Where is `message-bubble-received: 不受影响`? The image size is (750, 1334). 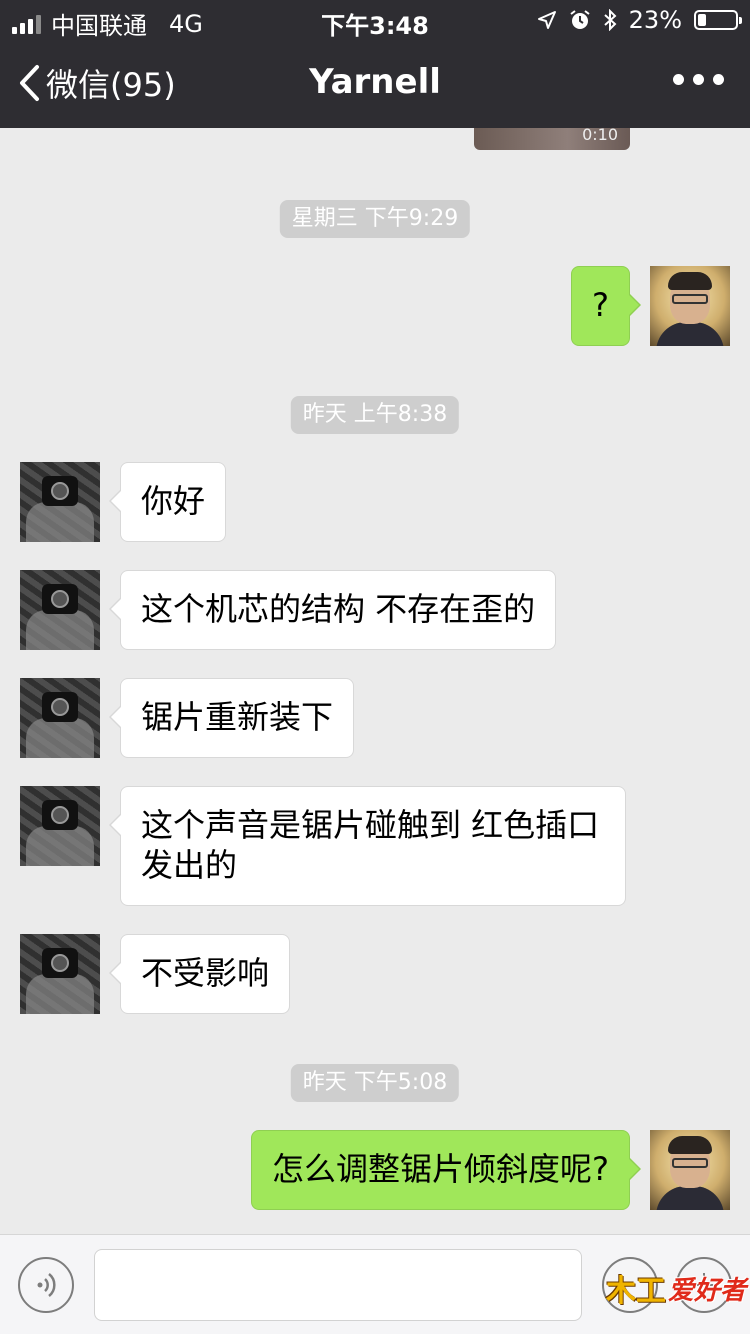
message-bubble-received: 不受影响 is located at coordinates (199, 974).